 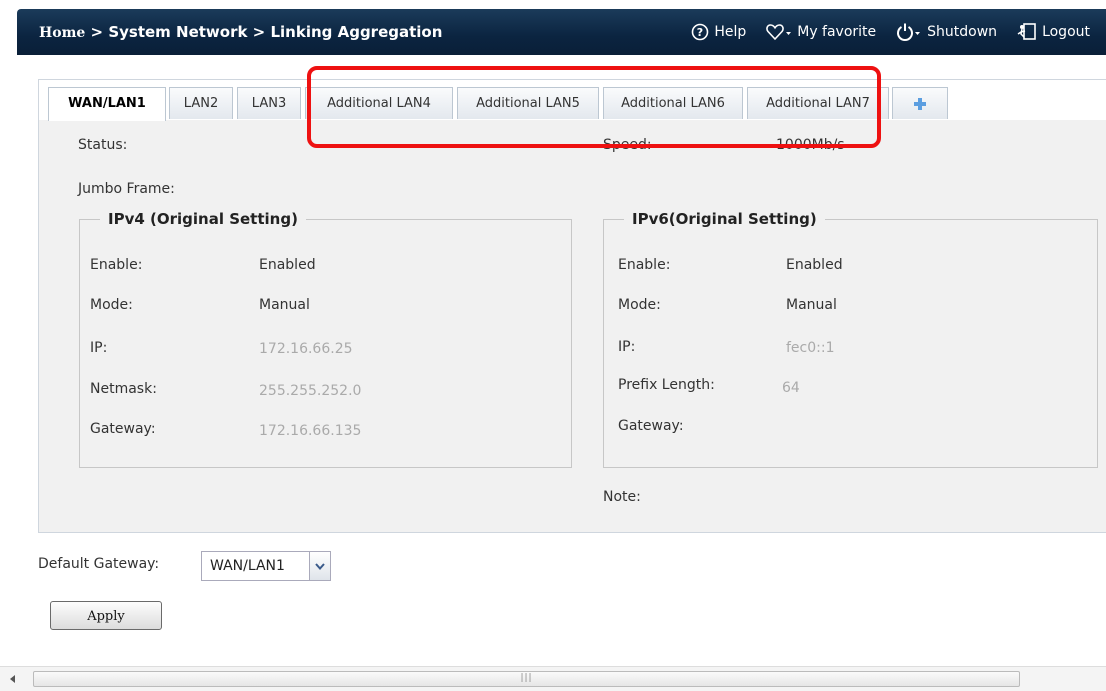 What do you see at coordinates (116, 265) in the screenshot?
I see `ipv4-enable-label: Enable:` at bounding box center [116, 265].